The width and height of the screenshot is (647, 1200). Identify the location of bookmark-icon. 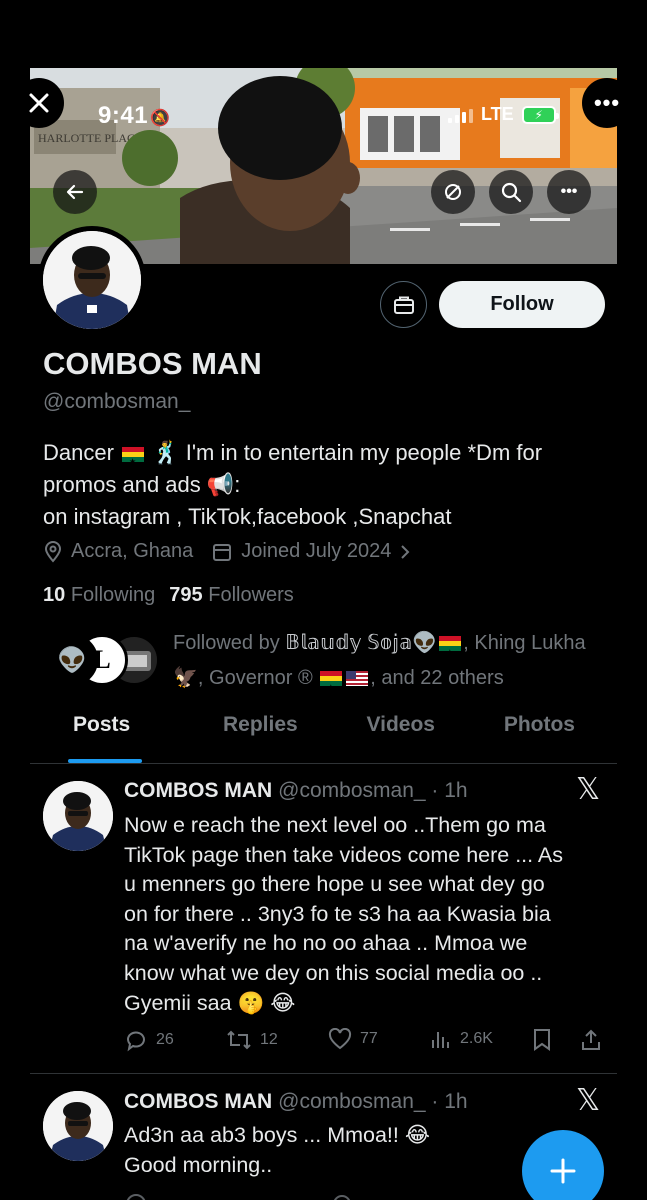
(542, 1040).